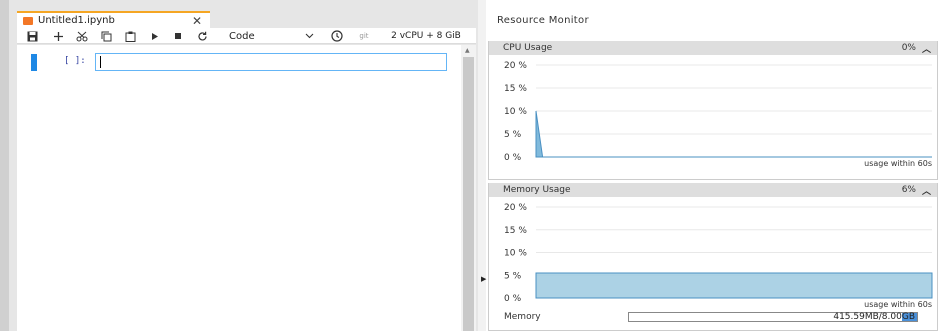  Describe the element at coordinates (364, 36) in the screenshot. I see `git-label: git` at that location.